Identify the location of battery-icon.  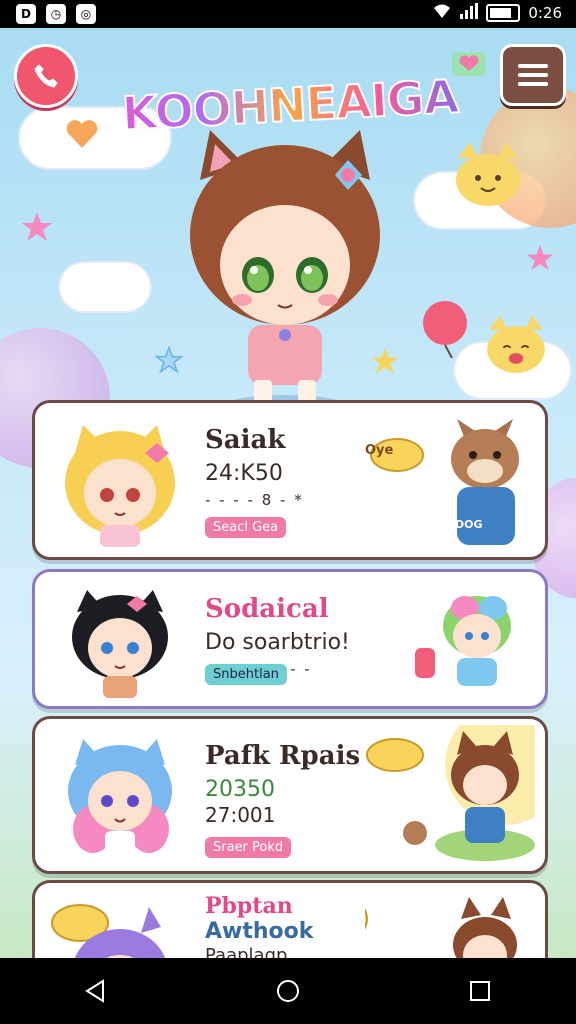
(503, 13).